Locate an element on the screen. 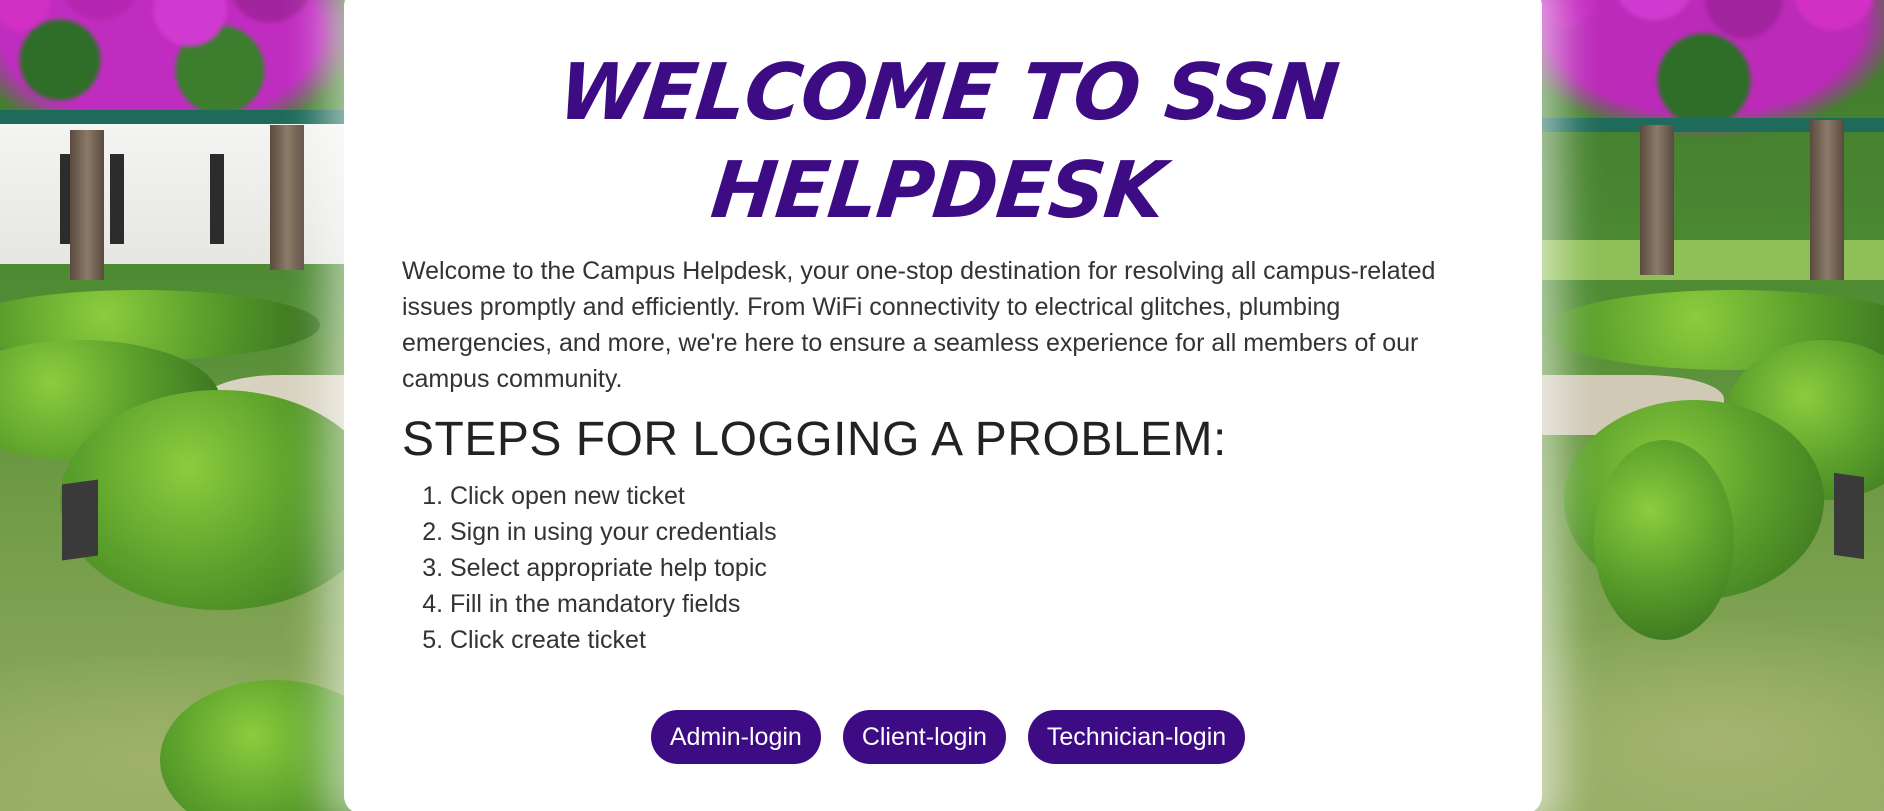 This screenshot has height=811, width=1884. step-item: Fill in the mandatory fields is located at coordinates (613, 604).